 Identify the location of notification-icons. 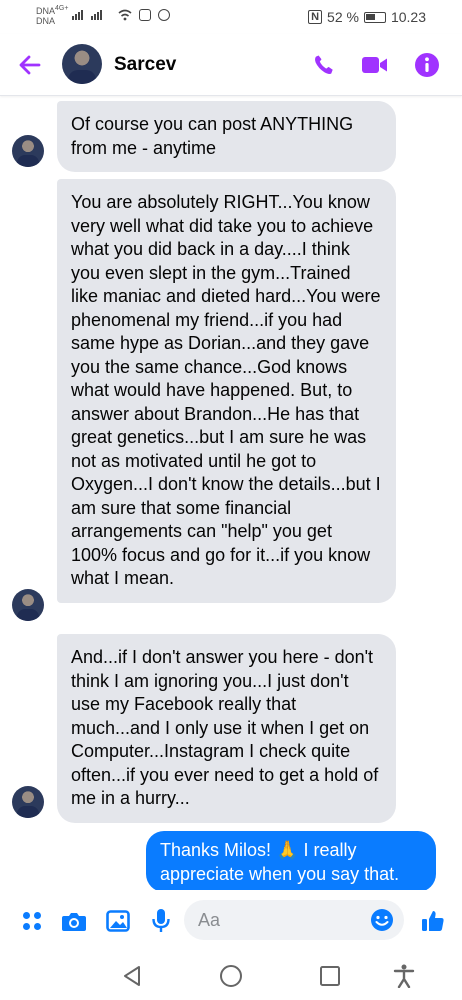
(144, 15).